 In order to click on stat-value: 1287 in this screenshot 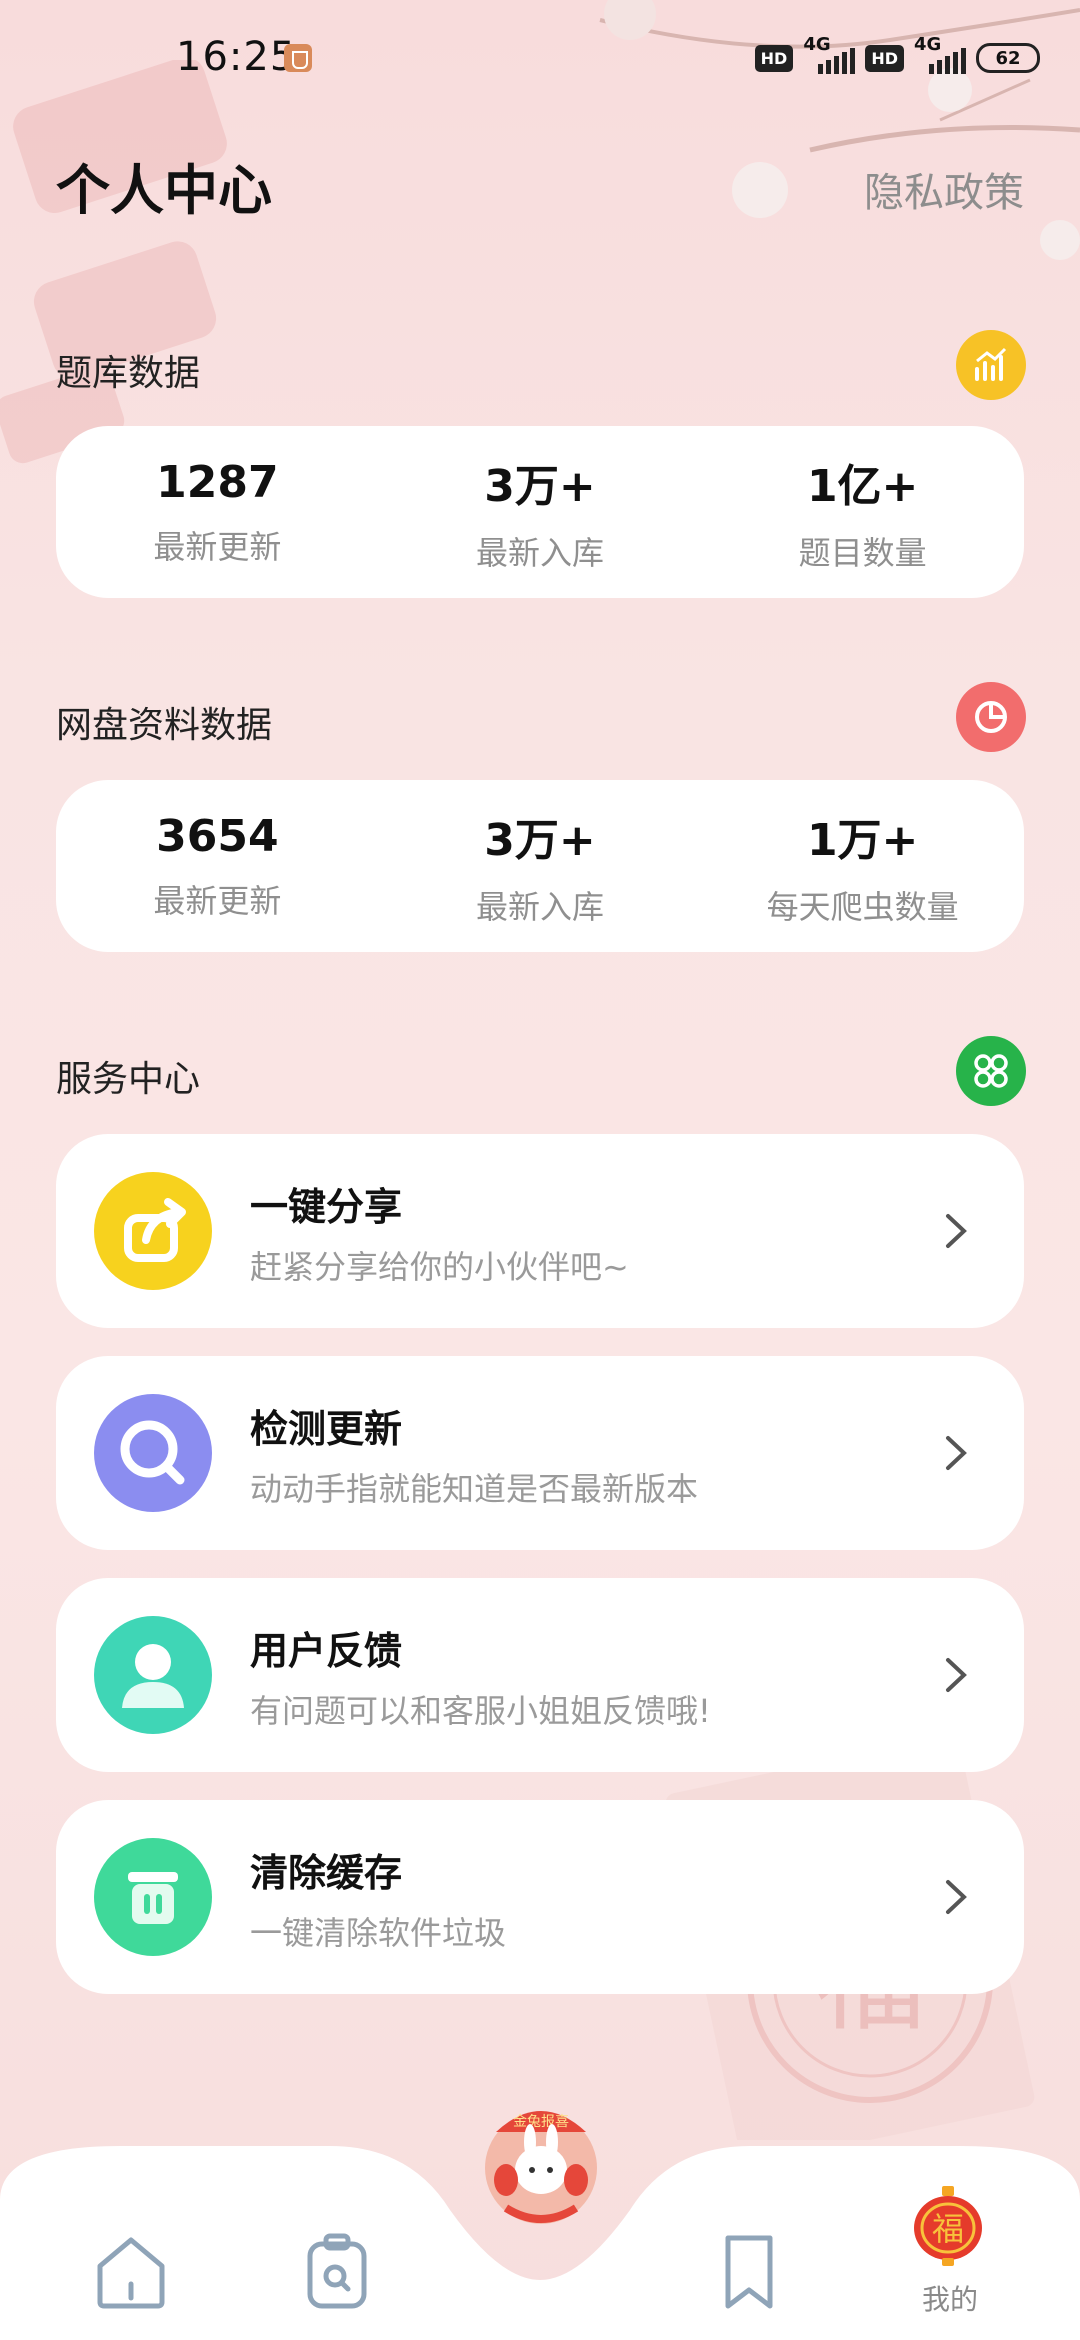, I will do `click(217, 482)`.